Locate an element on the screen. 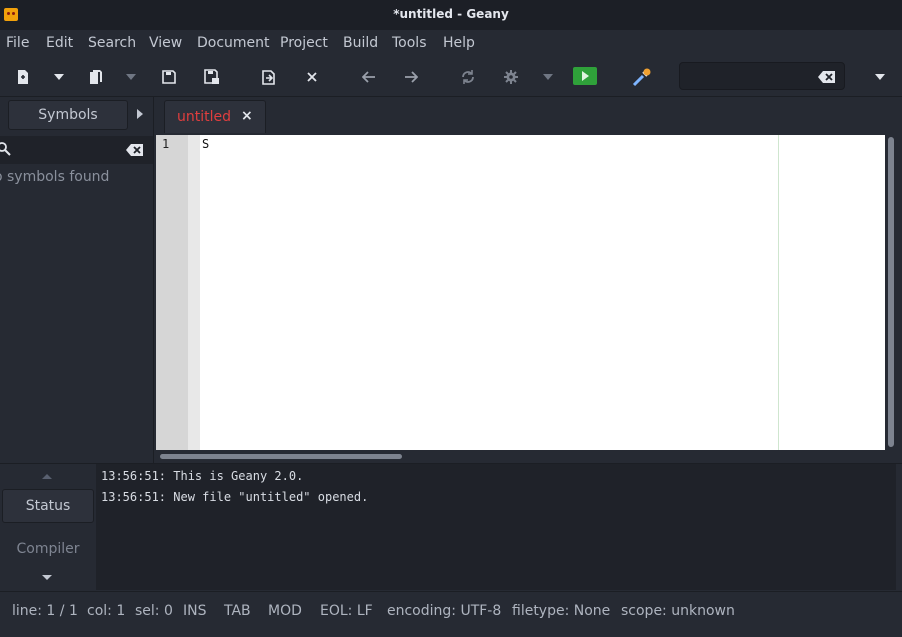  editor-horizontal-scrollbar is located at coordinates (520, 456).